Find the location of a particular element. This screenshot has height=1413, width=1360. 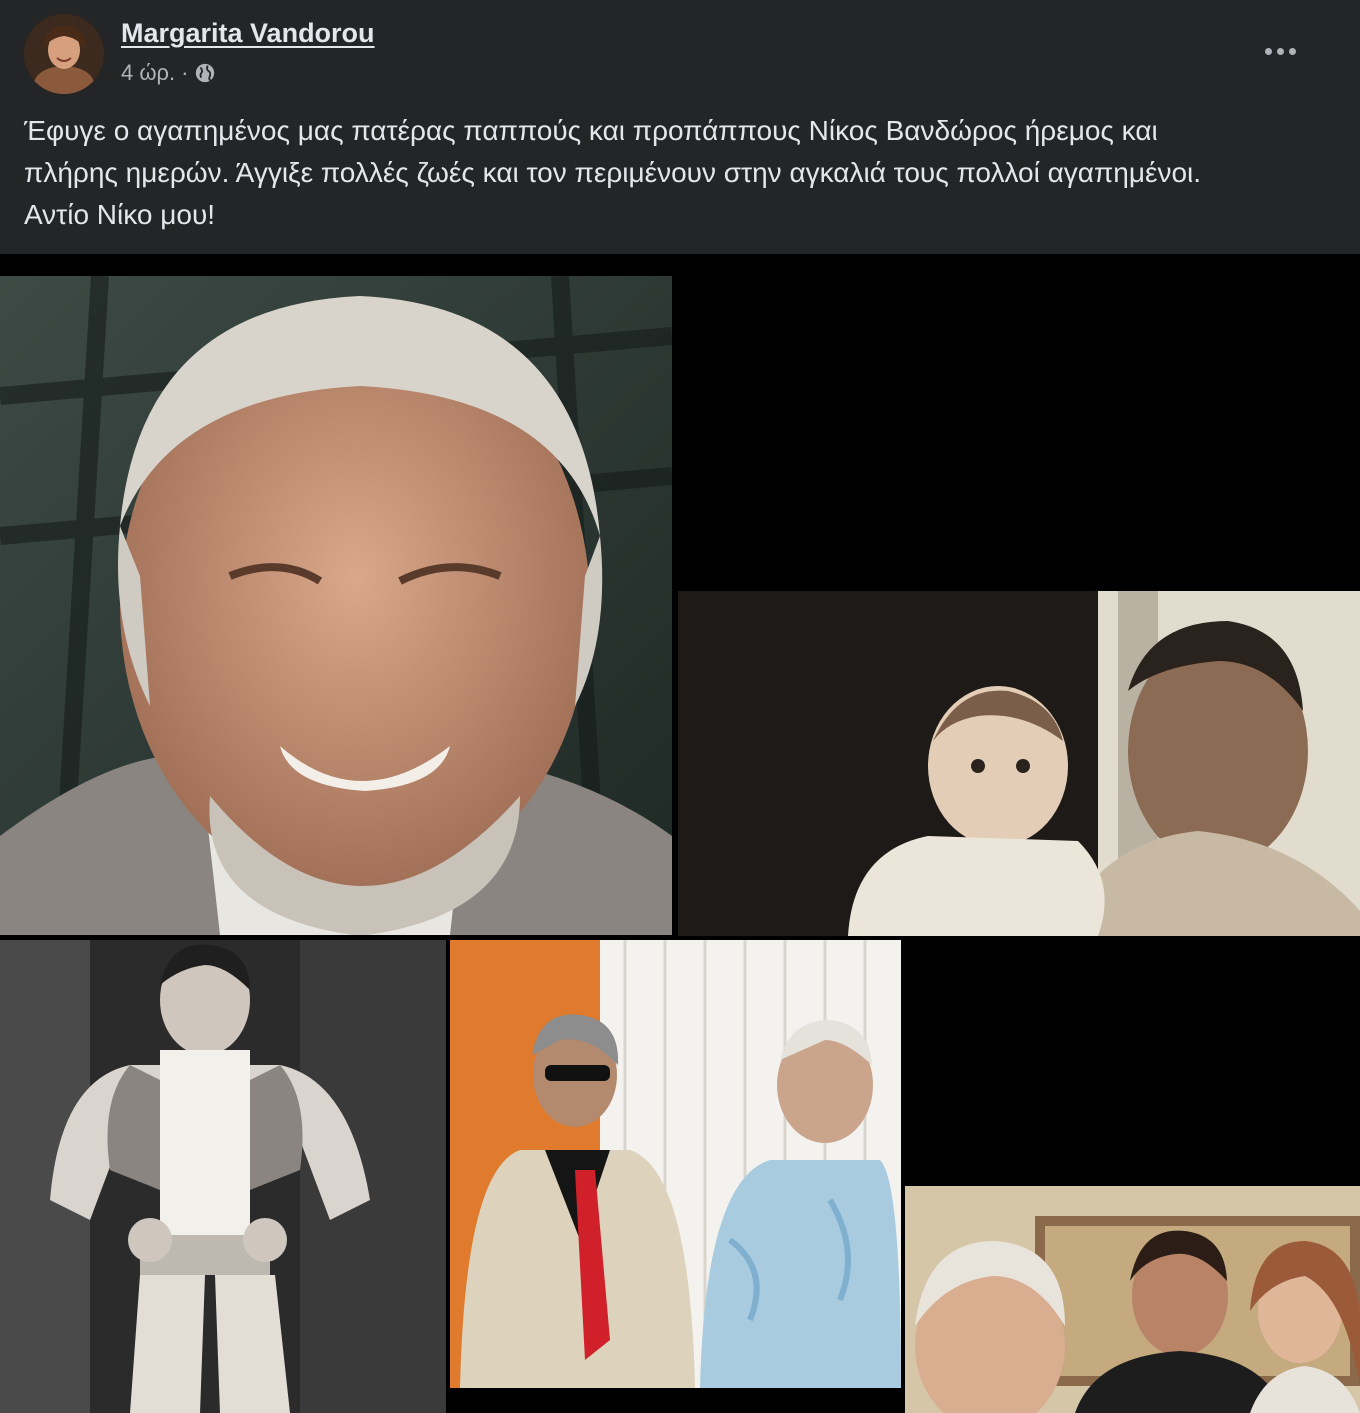

photo-man-holding-baby is located at coordinates (1019, 763).